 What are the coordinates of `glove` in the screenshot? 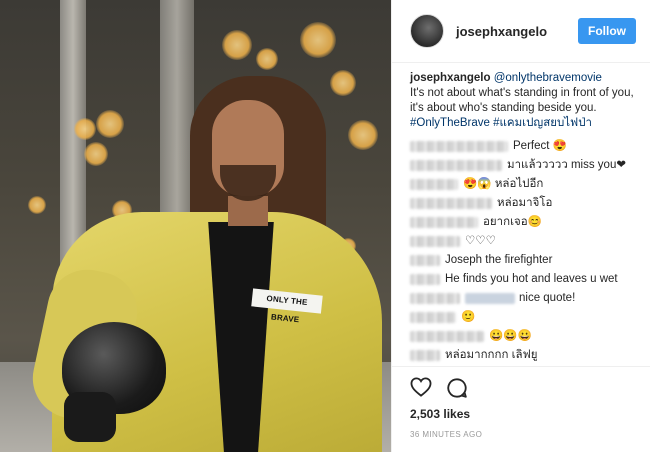 It's located at (90, 417).